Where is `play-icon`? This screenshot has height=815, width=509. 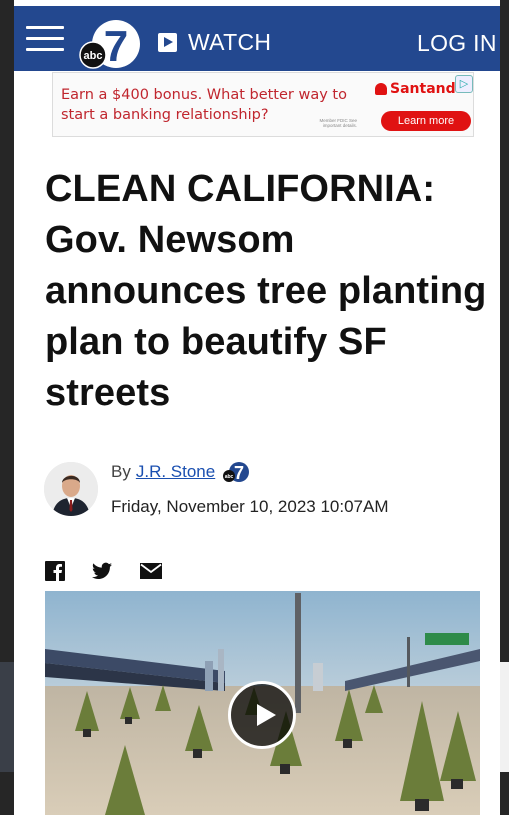
play-icon is located at coordinates (262, 715).